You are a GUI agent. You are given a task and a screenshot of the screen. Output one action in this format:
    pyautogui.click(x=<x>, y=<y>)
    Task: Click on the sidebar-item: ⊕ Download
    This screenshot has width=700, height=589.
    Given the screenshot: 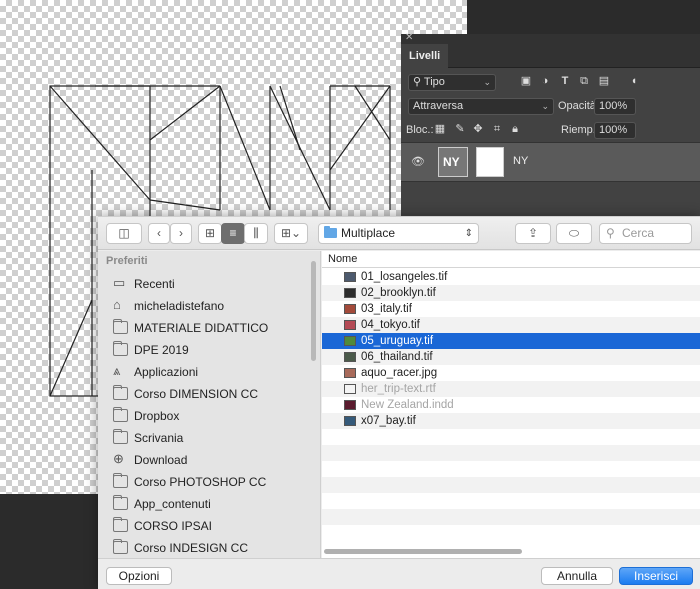 What is the action you would take?
    pyautogui.click(x=203, y=460)
    